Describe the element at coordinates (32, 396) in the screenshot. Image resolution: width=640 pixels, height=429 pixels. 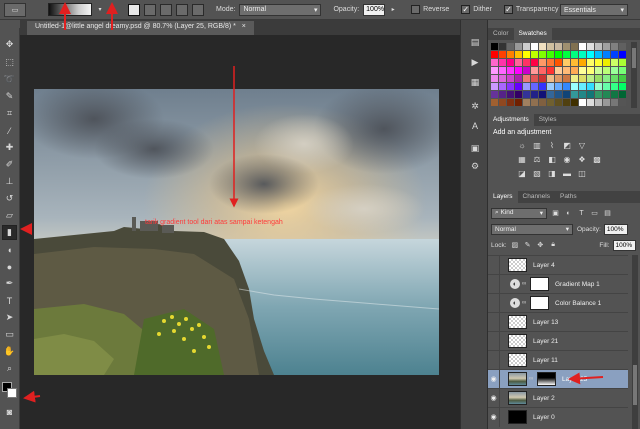
I see `arrow-to-color-swatches` at that location.